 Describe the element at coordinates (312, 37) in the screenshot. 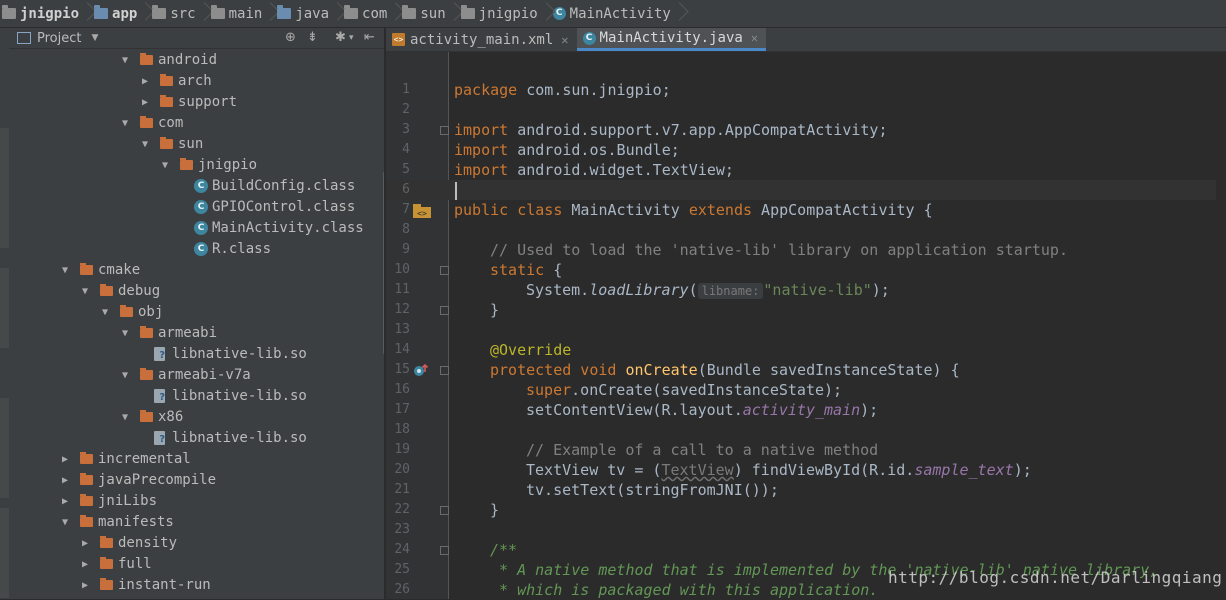

I see `collapse-all-icon: ⇟` at that location.